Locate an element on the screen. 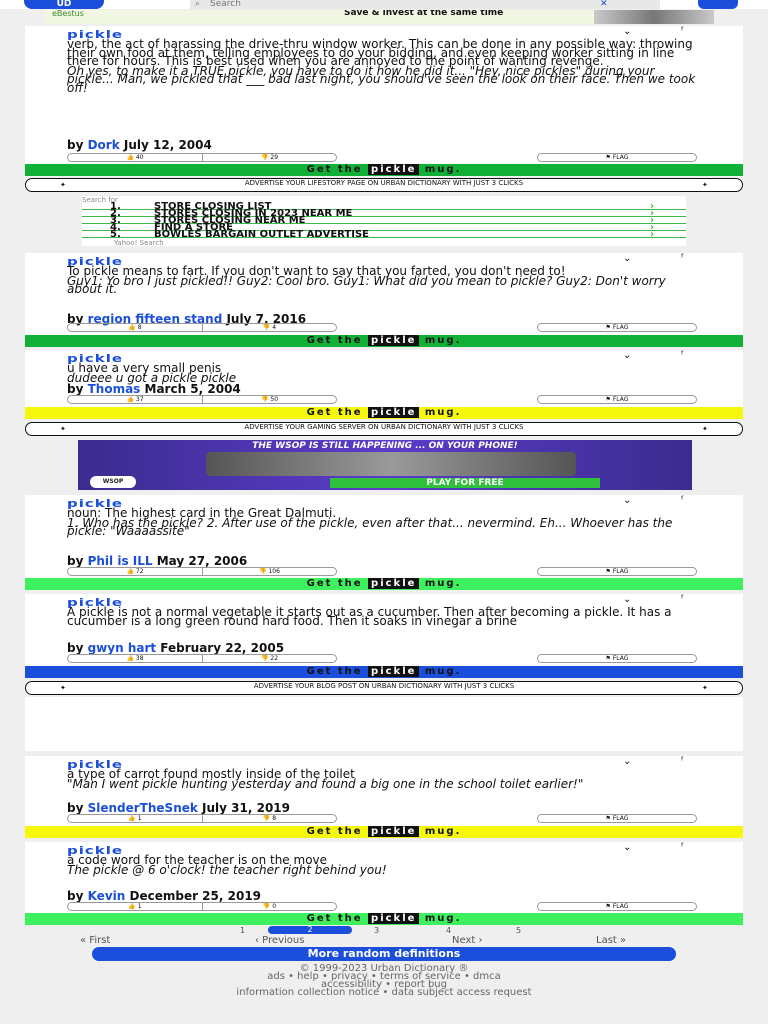 This screenshot has height=1024, width=768. up-count: 38 is located at coordinates (139, 658).